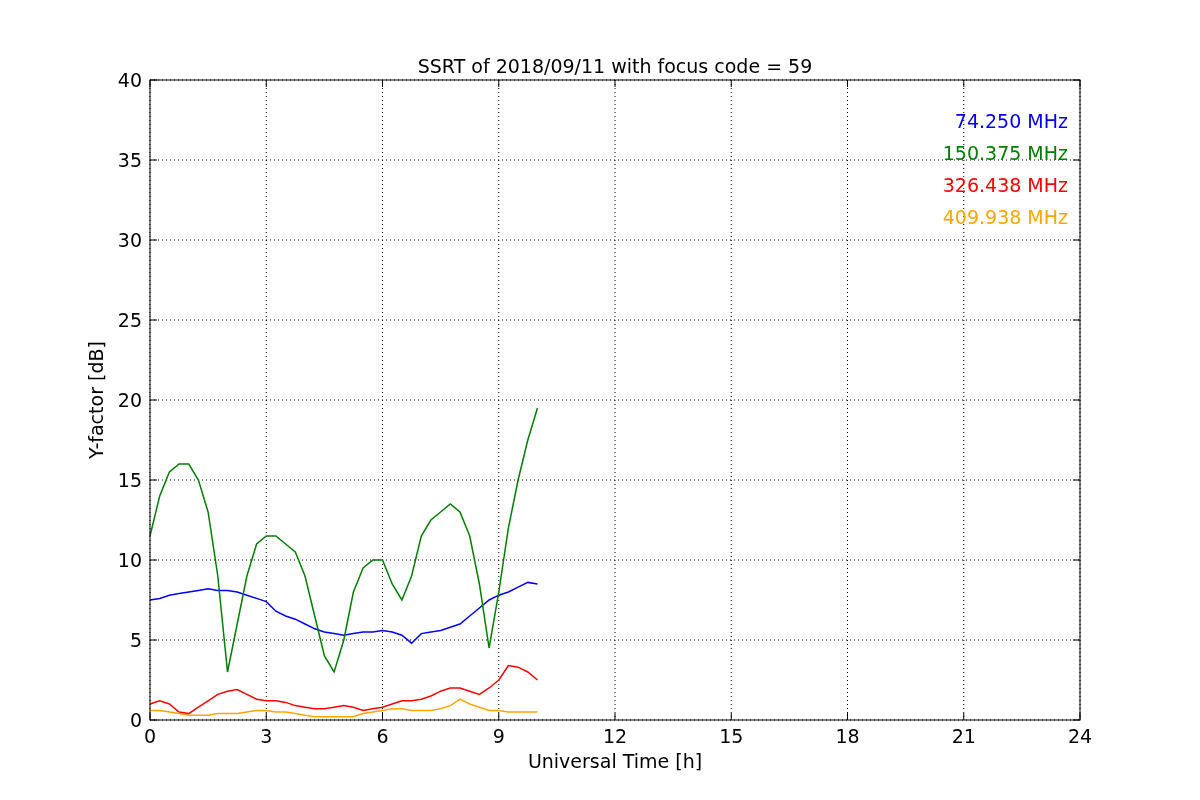 The height and width of the screenshot is (800, 1200). Describe the element at coordinates (135, 640) in the screenshot. I see `y-tick-label: 5` at that location.